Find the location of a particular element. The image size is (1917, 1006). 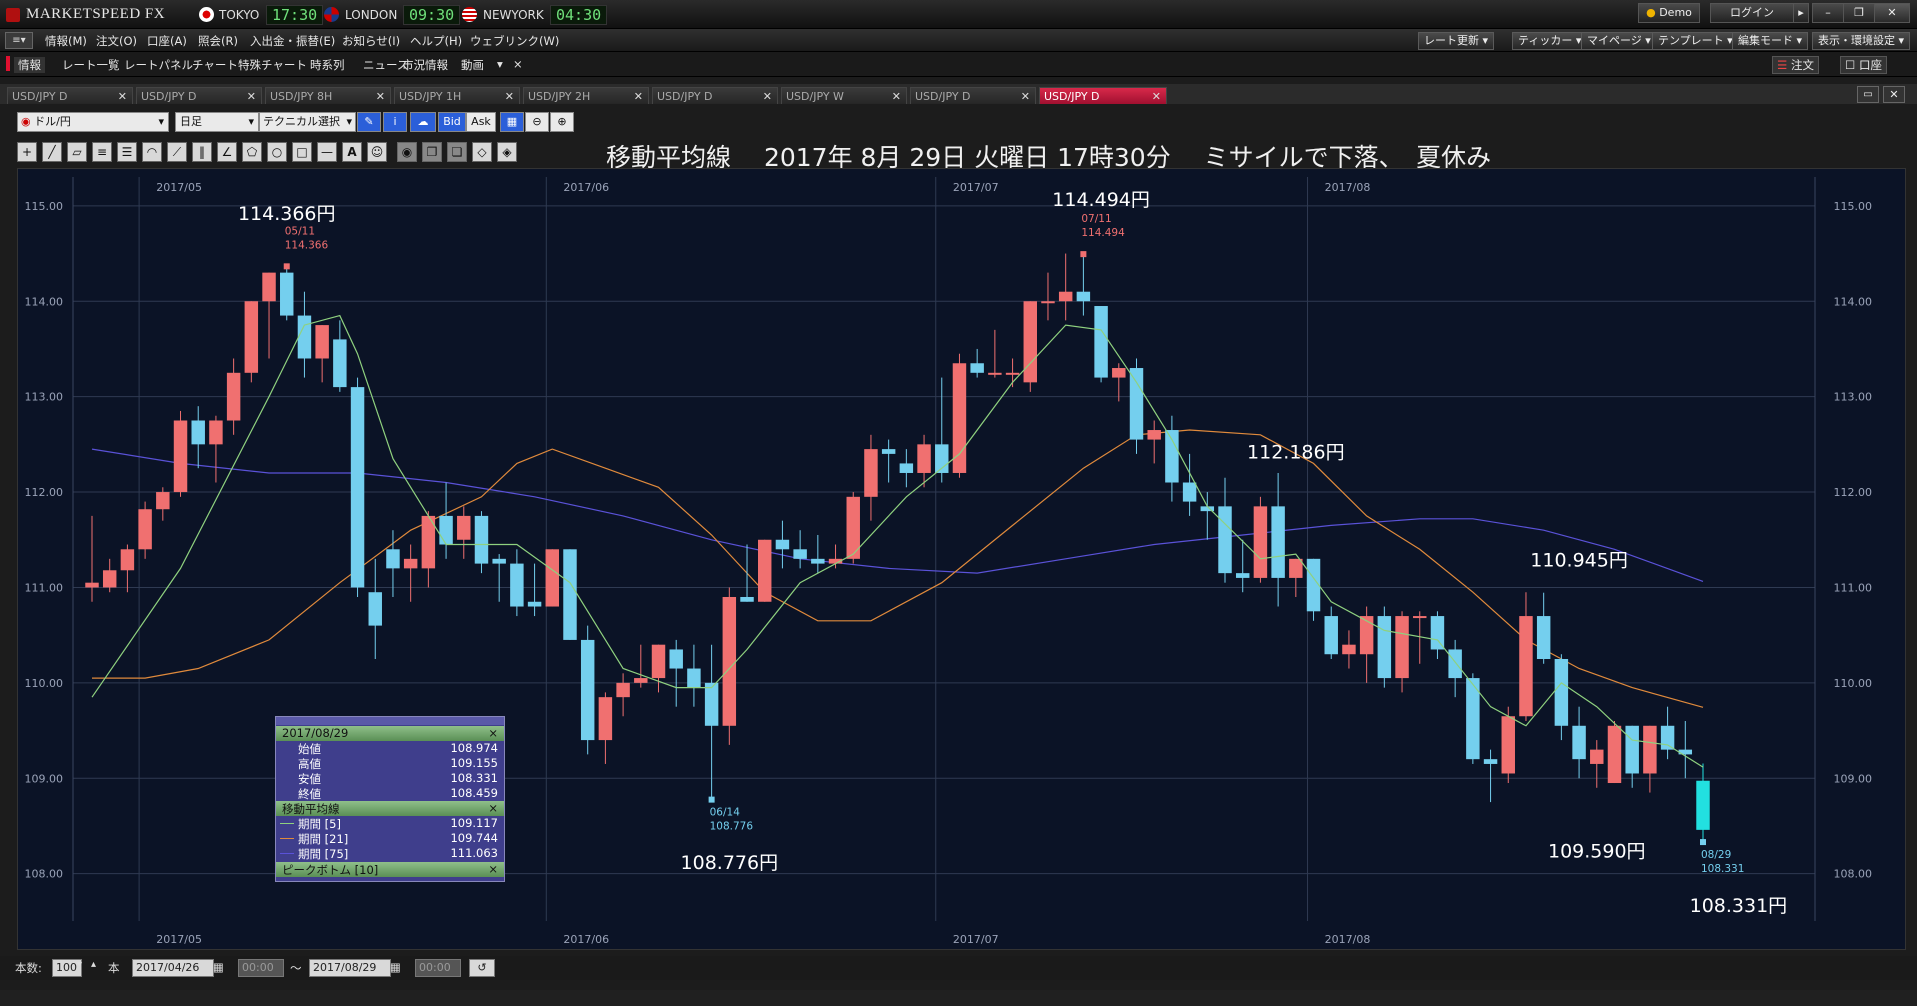

subtoolbar-item: 時系列 is located at coordinates (327, 65).